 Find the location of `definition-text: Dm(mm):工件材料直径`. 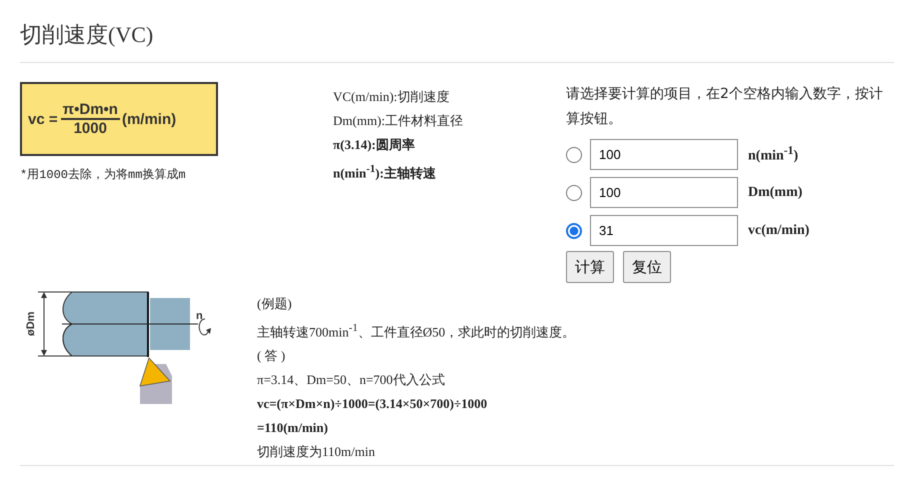

definition-text: Dm(mm):工件材料直径 is located at coordinates (398, 121).